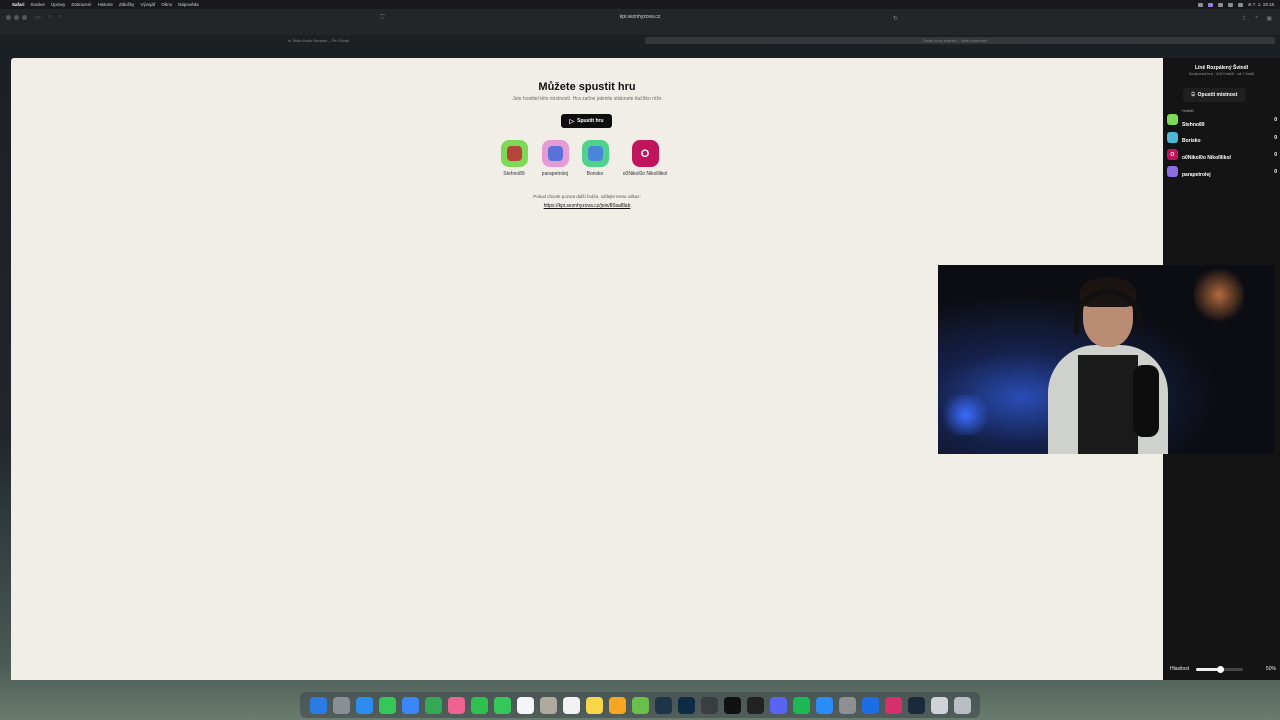 This screenshot has height=720, width=1280. What do you see at coordinates (732, 705) in the screenshot?
I see `apple-tv-icon` at bounding box center [732, 705].